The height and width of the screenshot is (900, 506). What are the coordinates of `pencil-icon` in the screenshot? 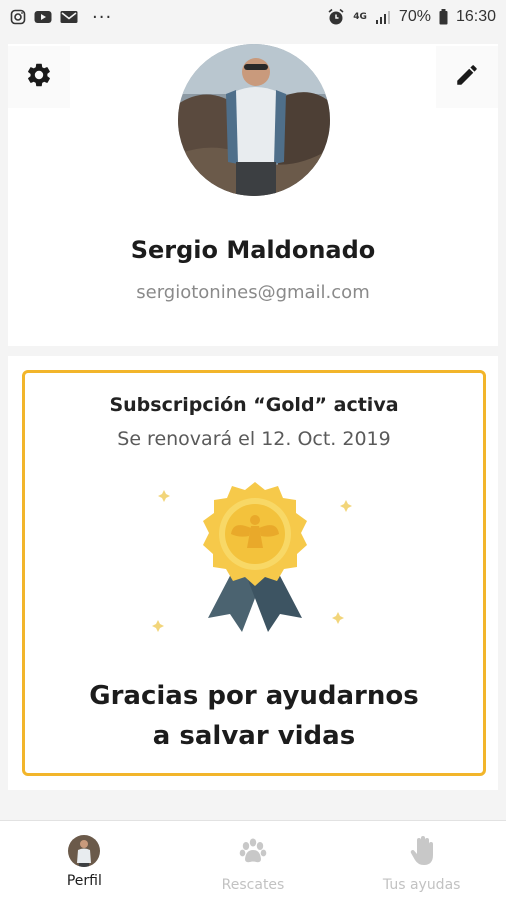 It's located at (467, 77).